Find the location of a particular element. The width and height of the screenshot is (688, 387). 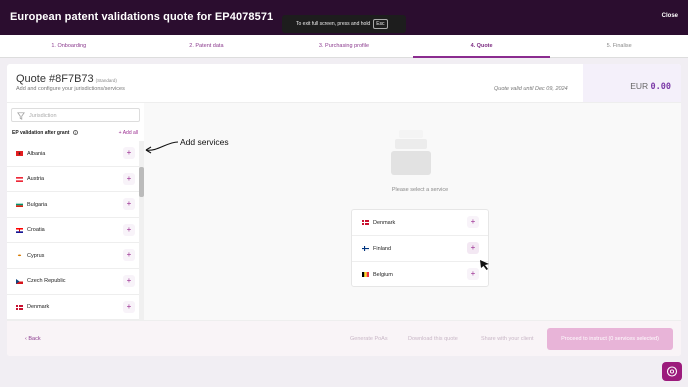

fullscreen-toast: To exit full screen, press and hold Esc is located at coordinates (344, 24).